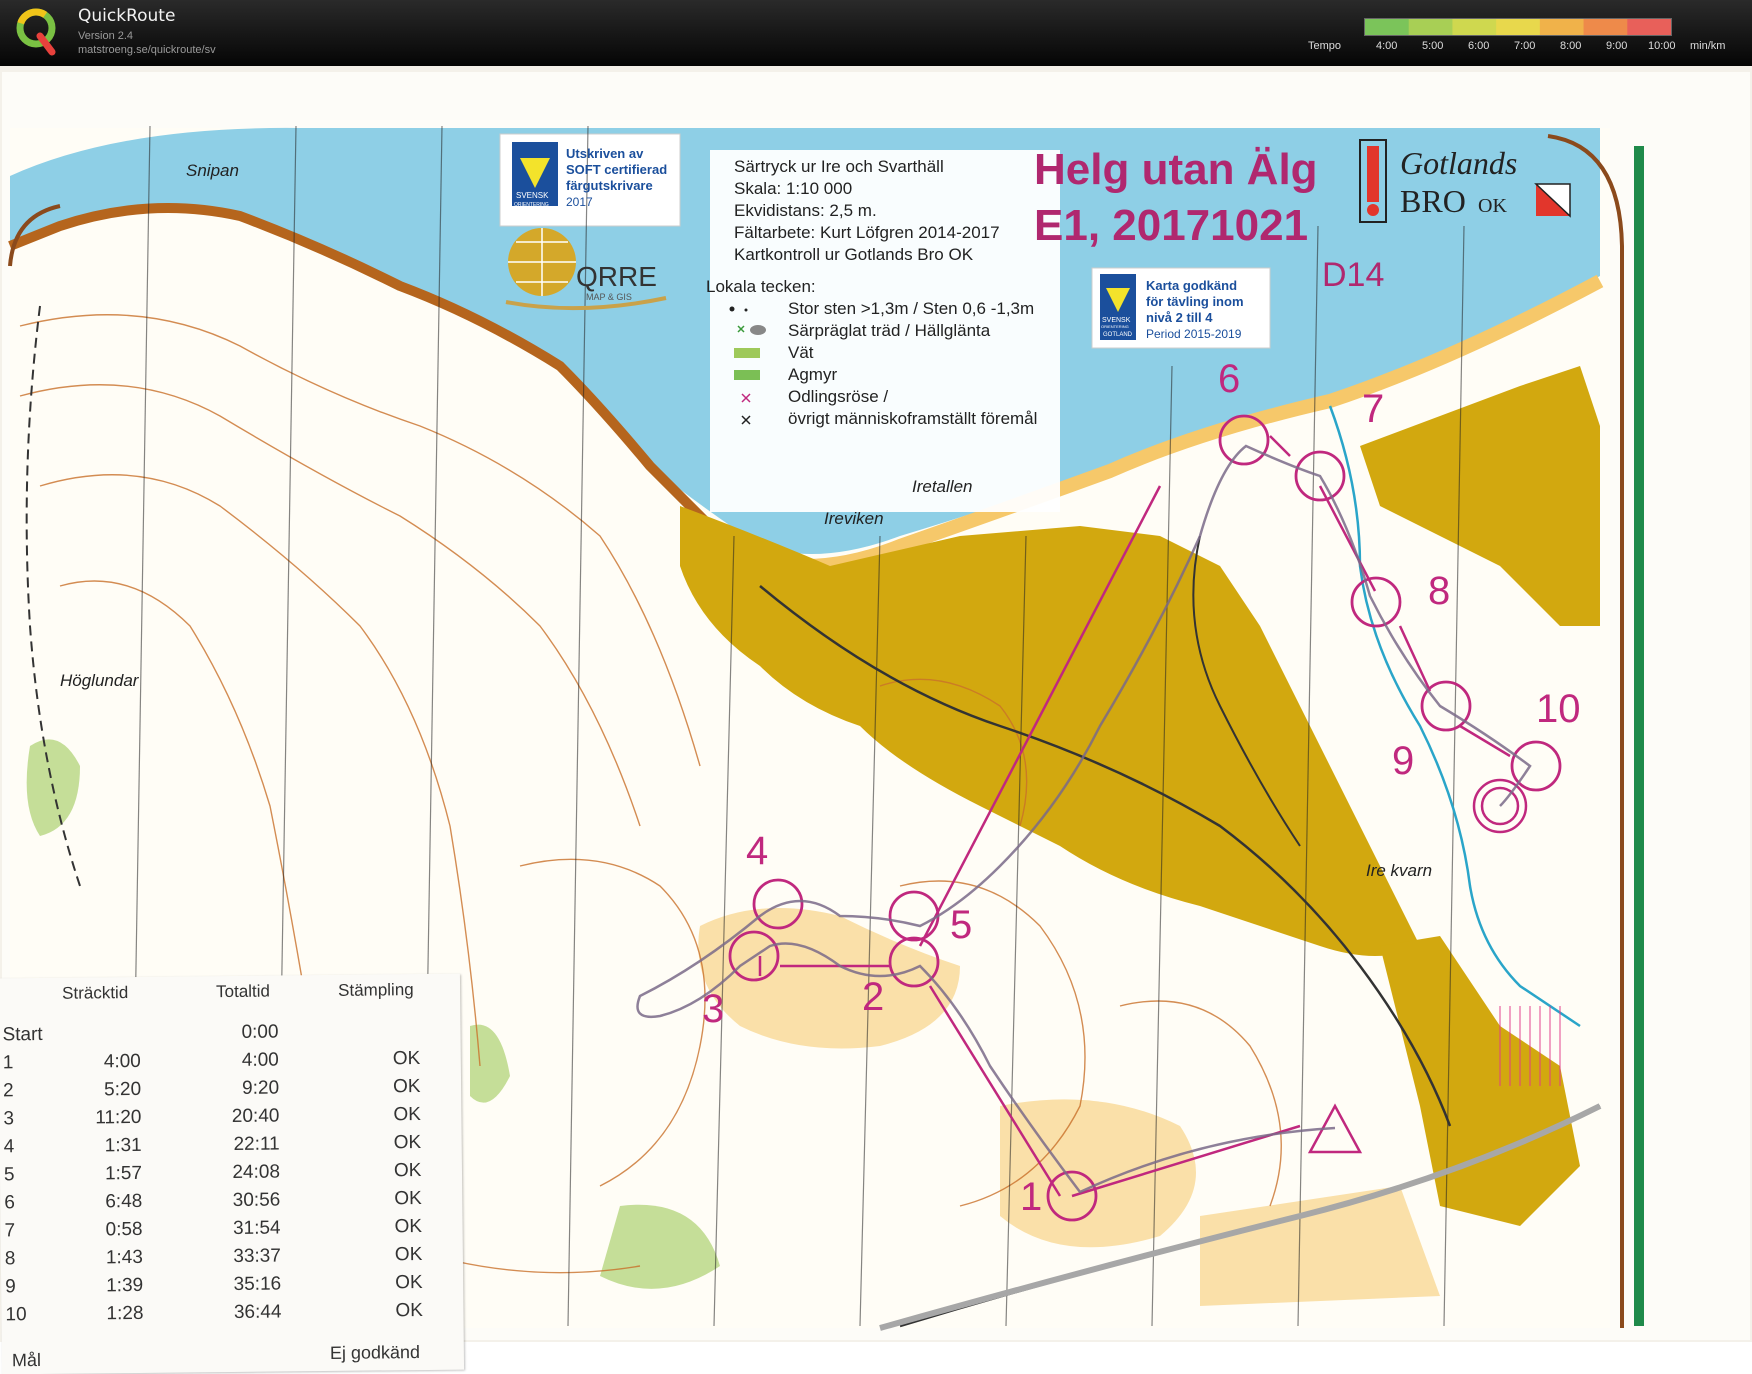 The image size is (1752, 1374). Describe the element at coordinates (123, 1145) in the screenshot. I see `split-leg: 1:31` at that location.